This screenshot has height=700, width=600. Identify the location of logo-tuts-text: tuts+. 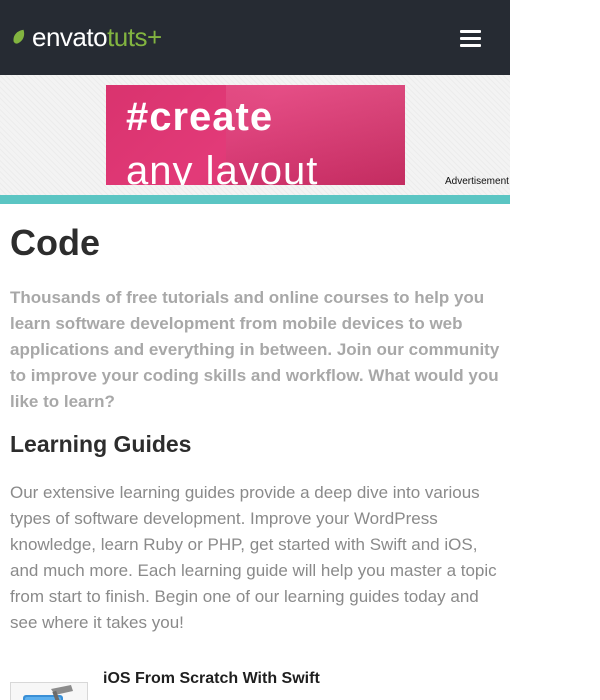
(134, 36).